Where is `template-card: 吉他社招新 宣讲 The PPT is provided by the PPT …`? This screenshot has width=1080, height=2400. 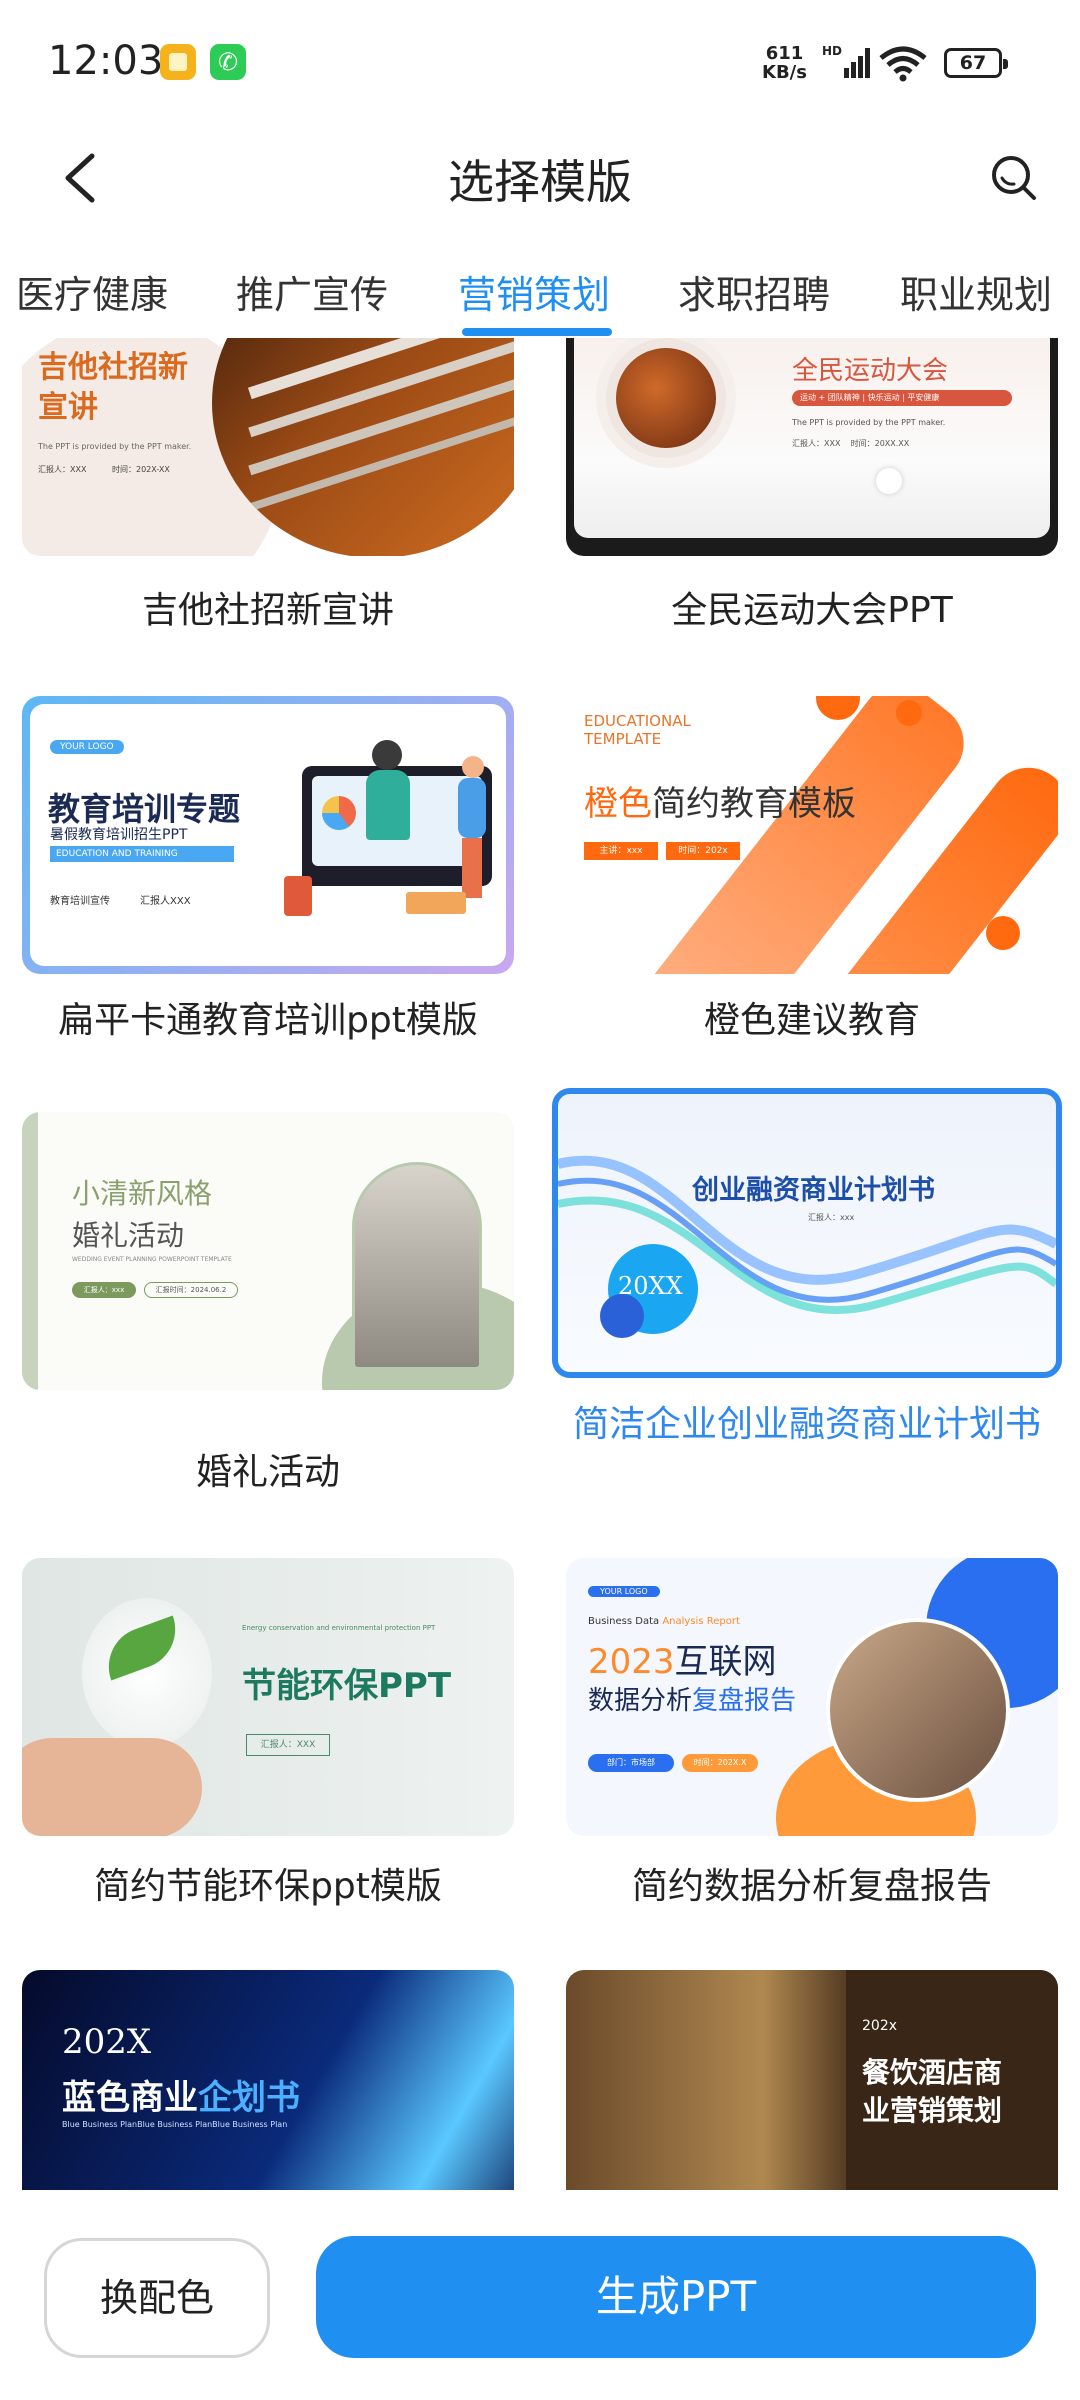 template-card: 吉他社招新 宣讲 The PPT is provided by the PPT … is located at coordinates (268, 528).